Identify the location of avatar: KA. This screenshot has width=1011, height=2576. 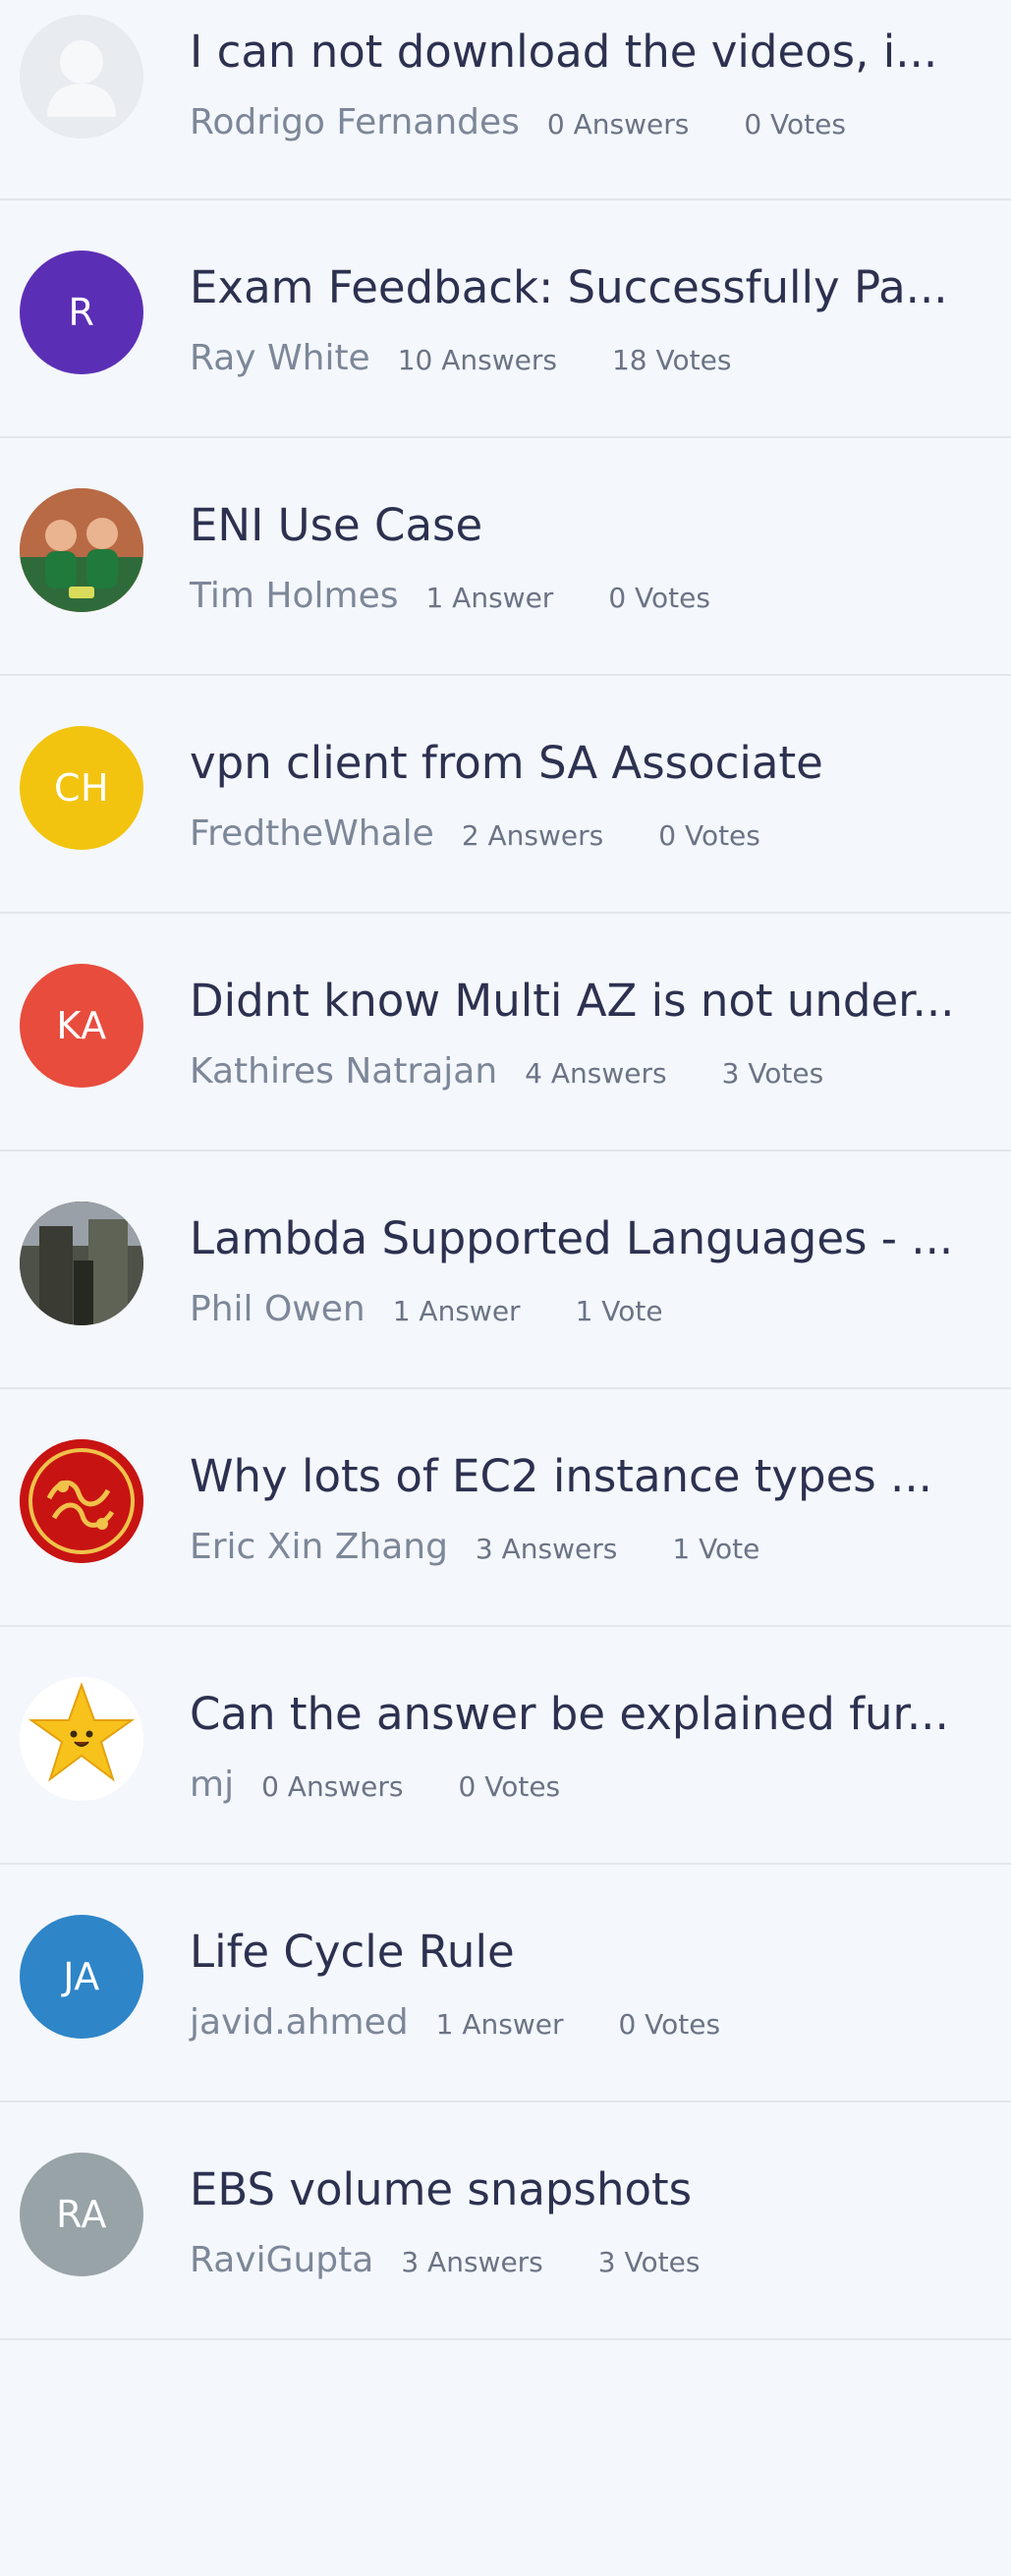
(81, 1026).